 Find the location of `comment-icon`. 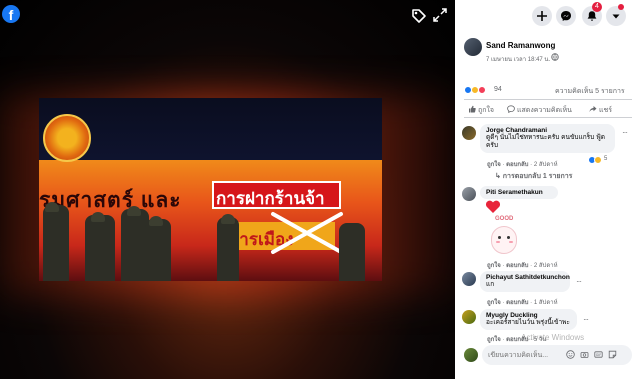

comment-icon is located at coordinates (511, 109).